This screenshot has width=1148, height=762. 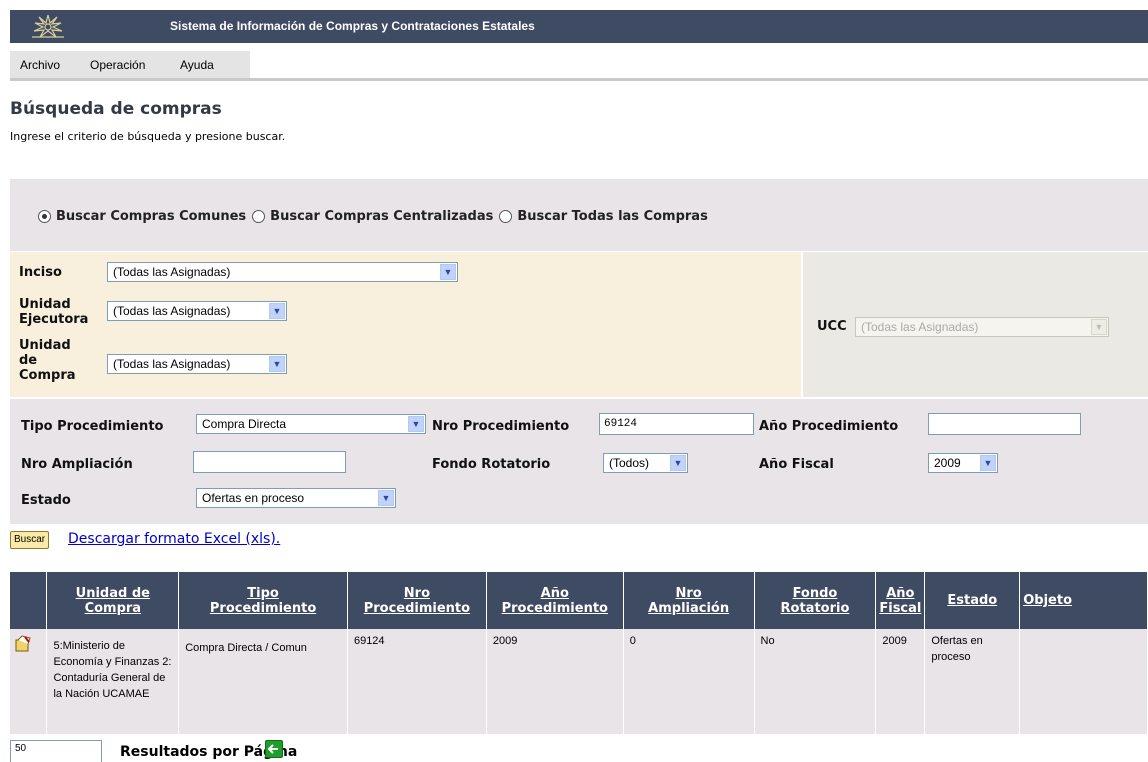 What do you see at coordinates (263, 600) in the screenshot?
I see `col-tipo-procedimiento: Tipo Procedimiento` at bounding box center [263, 600].